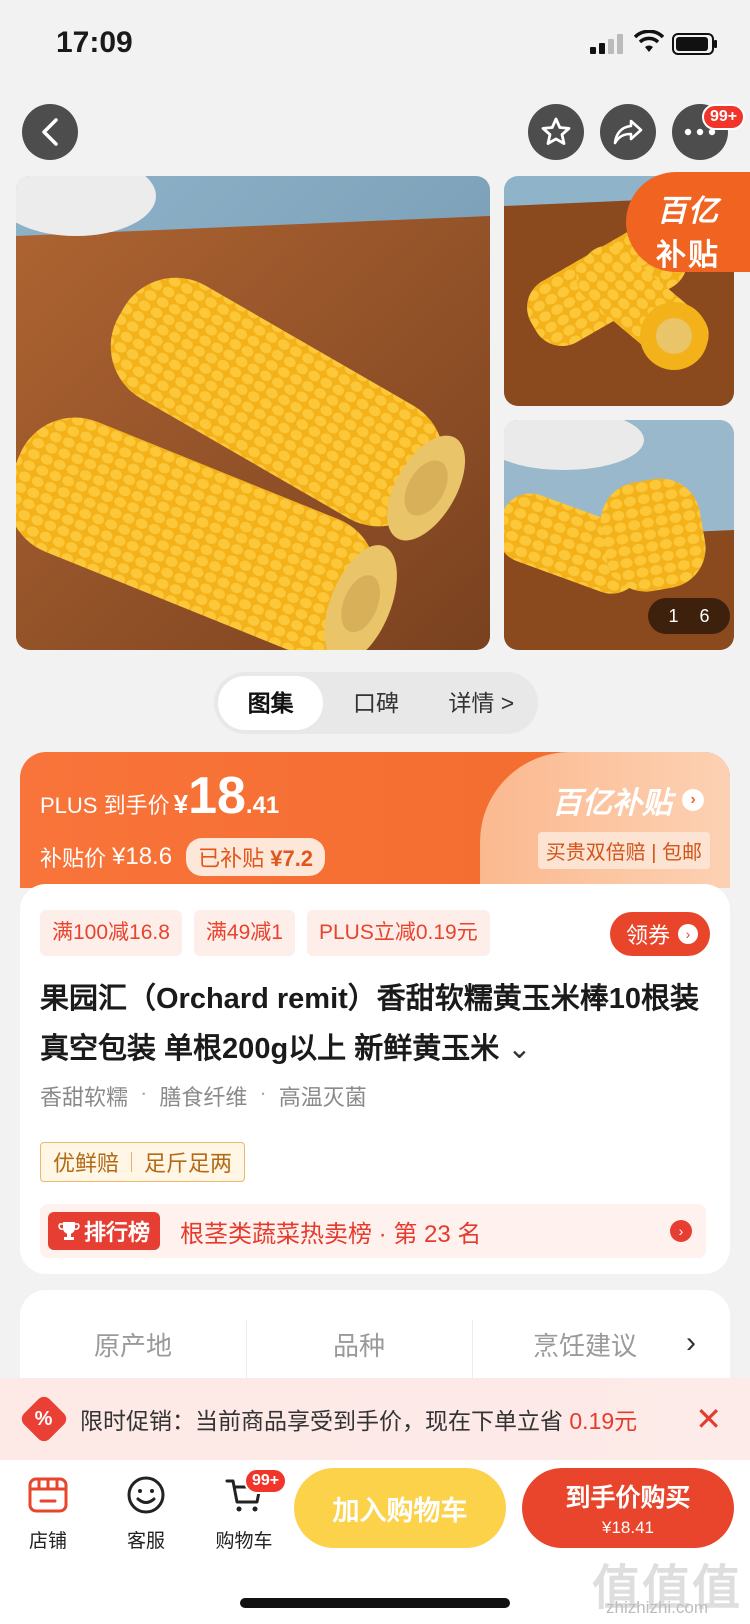 This screenshot has width=750, height=1624. What do you see at coordinates (86, 1163) in the screenshot?
I see `guarantee-item: 优鲜赔` at bounding box center [86, 1163].